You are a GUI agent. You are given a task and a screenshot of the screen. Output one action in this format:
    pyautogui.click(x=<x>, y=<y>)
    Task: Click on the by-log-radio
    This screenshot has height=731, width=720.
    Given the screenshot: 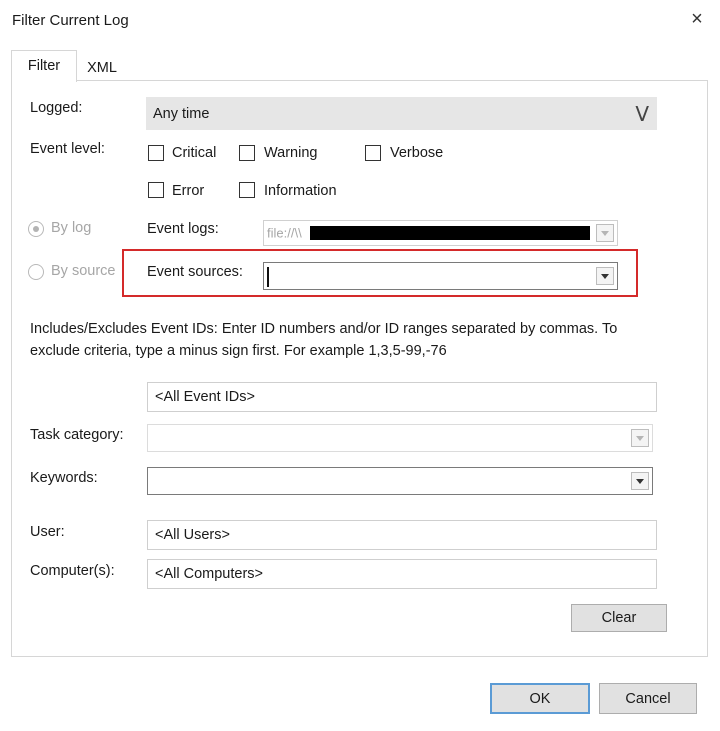 What is the action you would take?
    pyautogui.click(x=36, y=229)
    